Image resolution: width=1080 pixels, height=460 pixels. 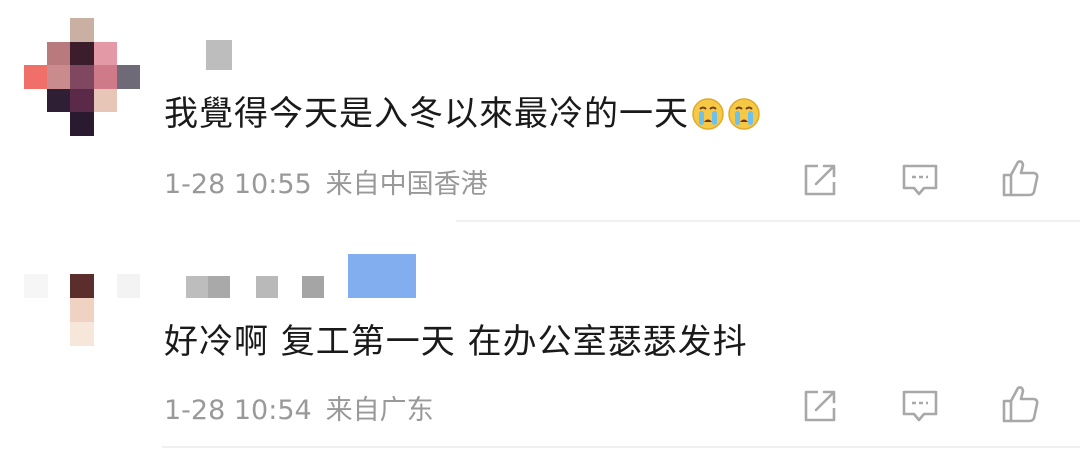 What do you see at coordinates (406, 184) in the screenshot?
I see `comment-location: 来自中国香港` at bounding box center [406, 184].